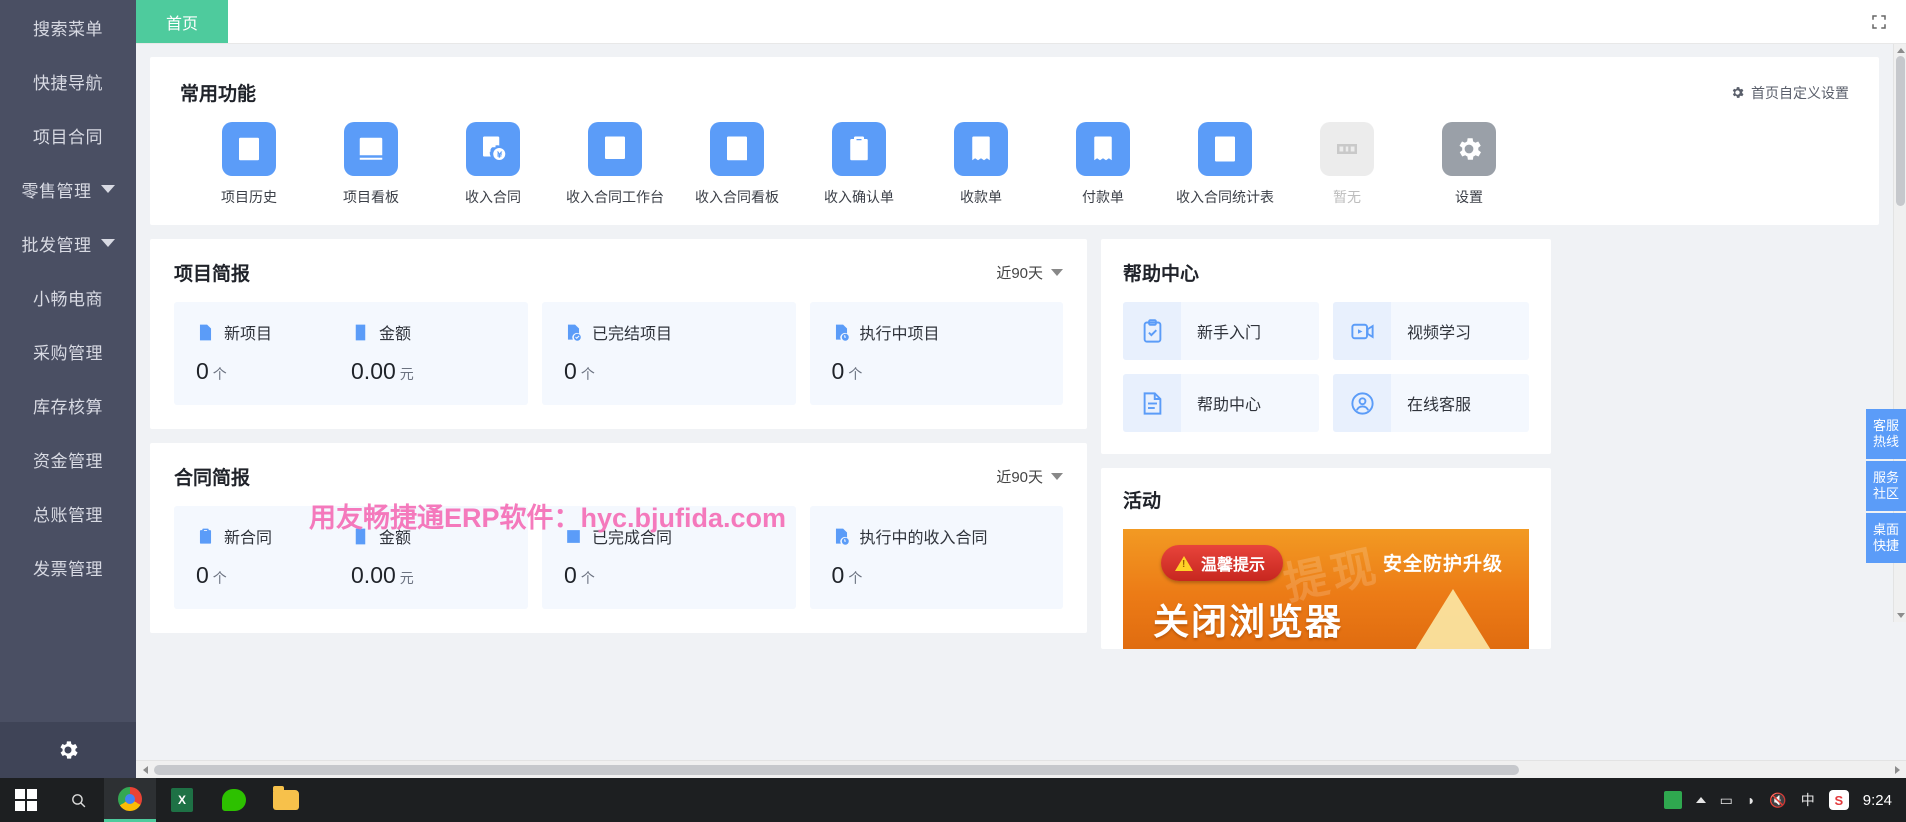 The image size is (1906, 822). What do you see at coordinates (859, 164) in the screenshot?
I see `quick-item-income-confirmation: 收入确认单` at bounding box center [859, 164].